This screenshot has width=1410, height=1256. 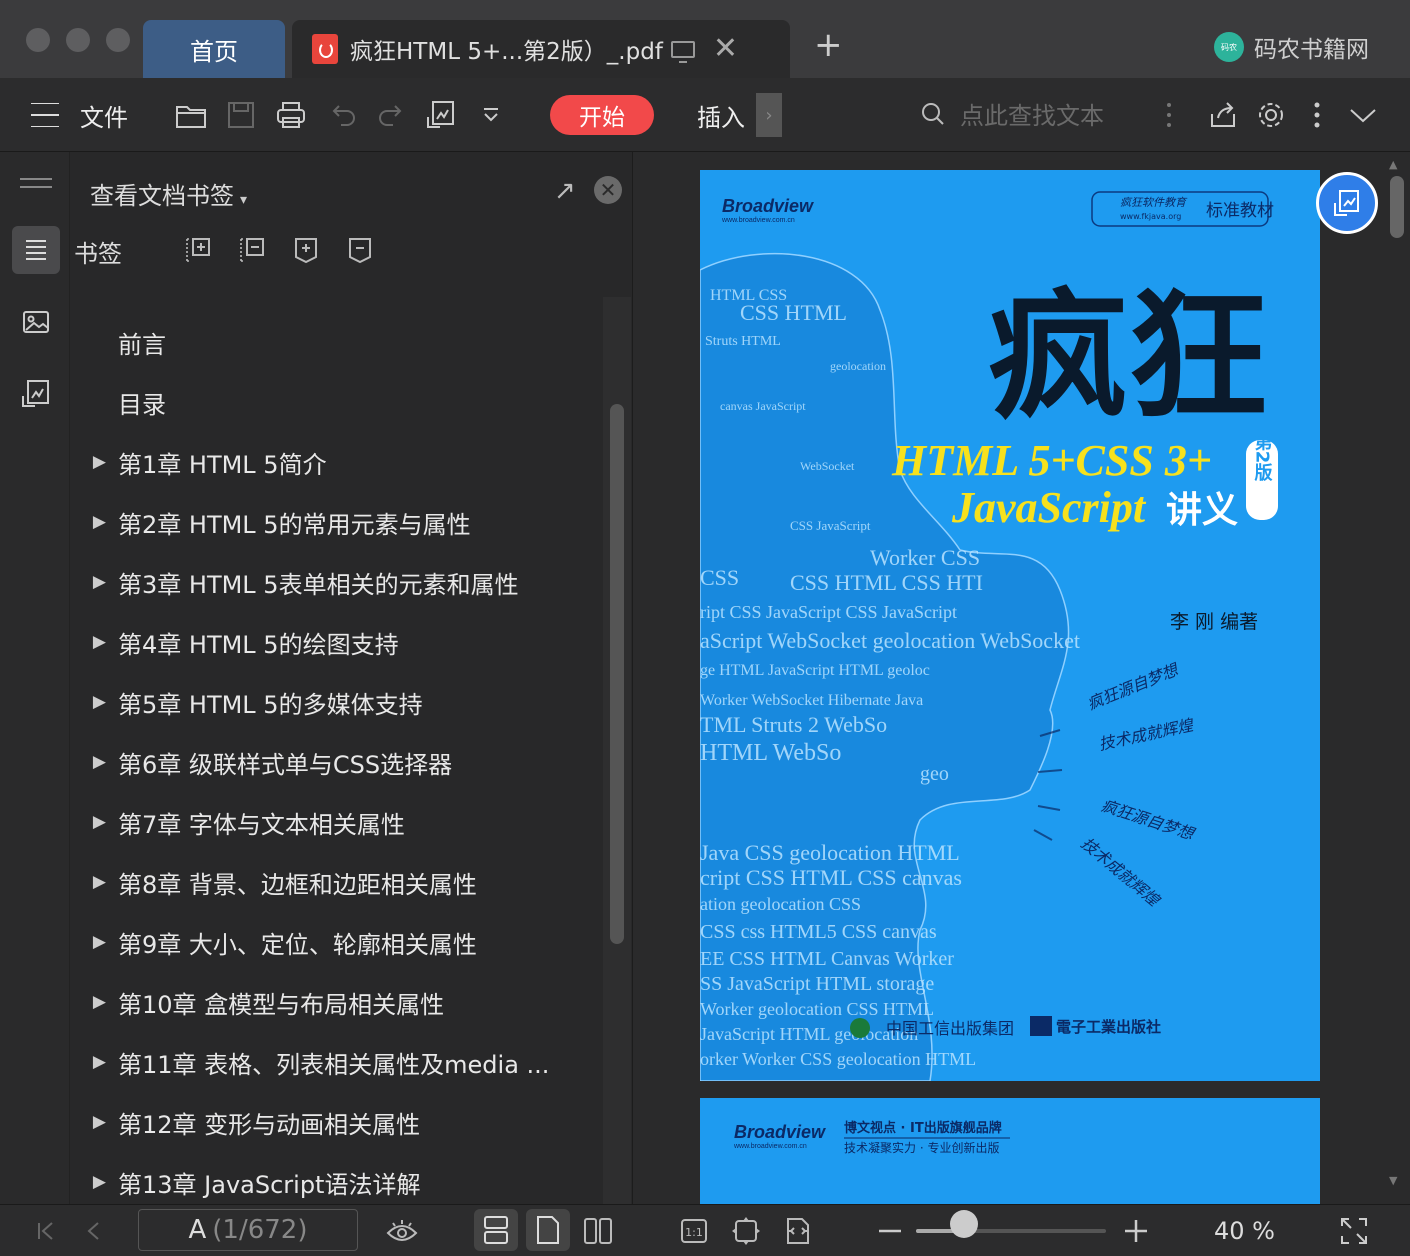 I want to click on scroll-up-arrow-icon: ▲, so click(x=1393, y=164).